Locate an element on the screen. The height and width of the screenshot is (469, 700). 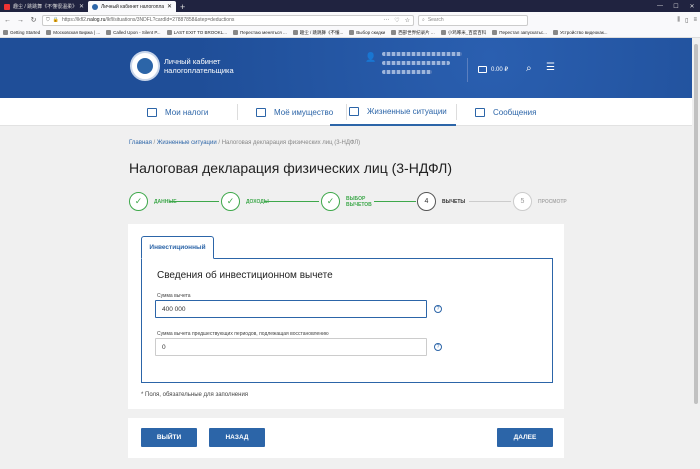
nav-life-situations: Жизненные ситуации is located at coordinates (393, 112).